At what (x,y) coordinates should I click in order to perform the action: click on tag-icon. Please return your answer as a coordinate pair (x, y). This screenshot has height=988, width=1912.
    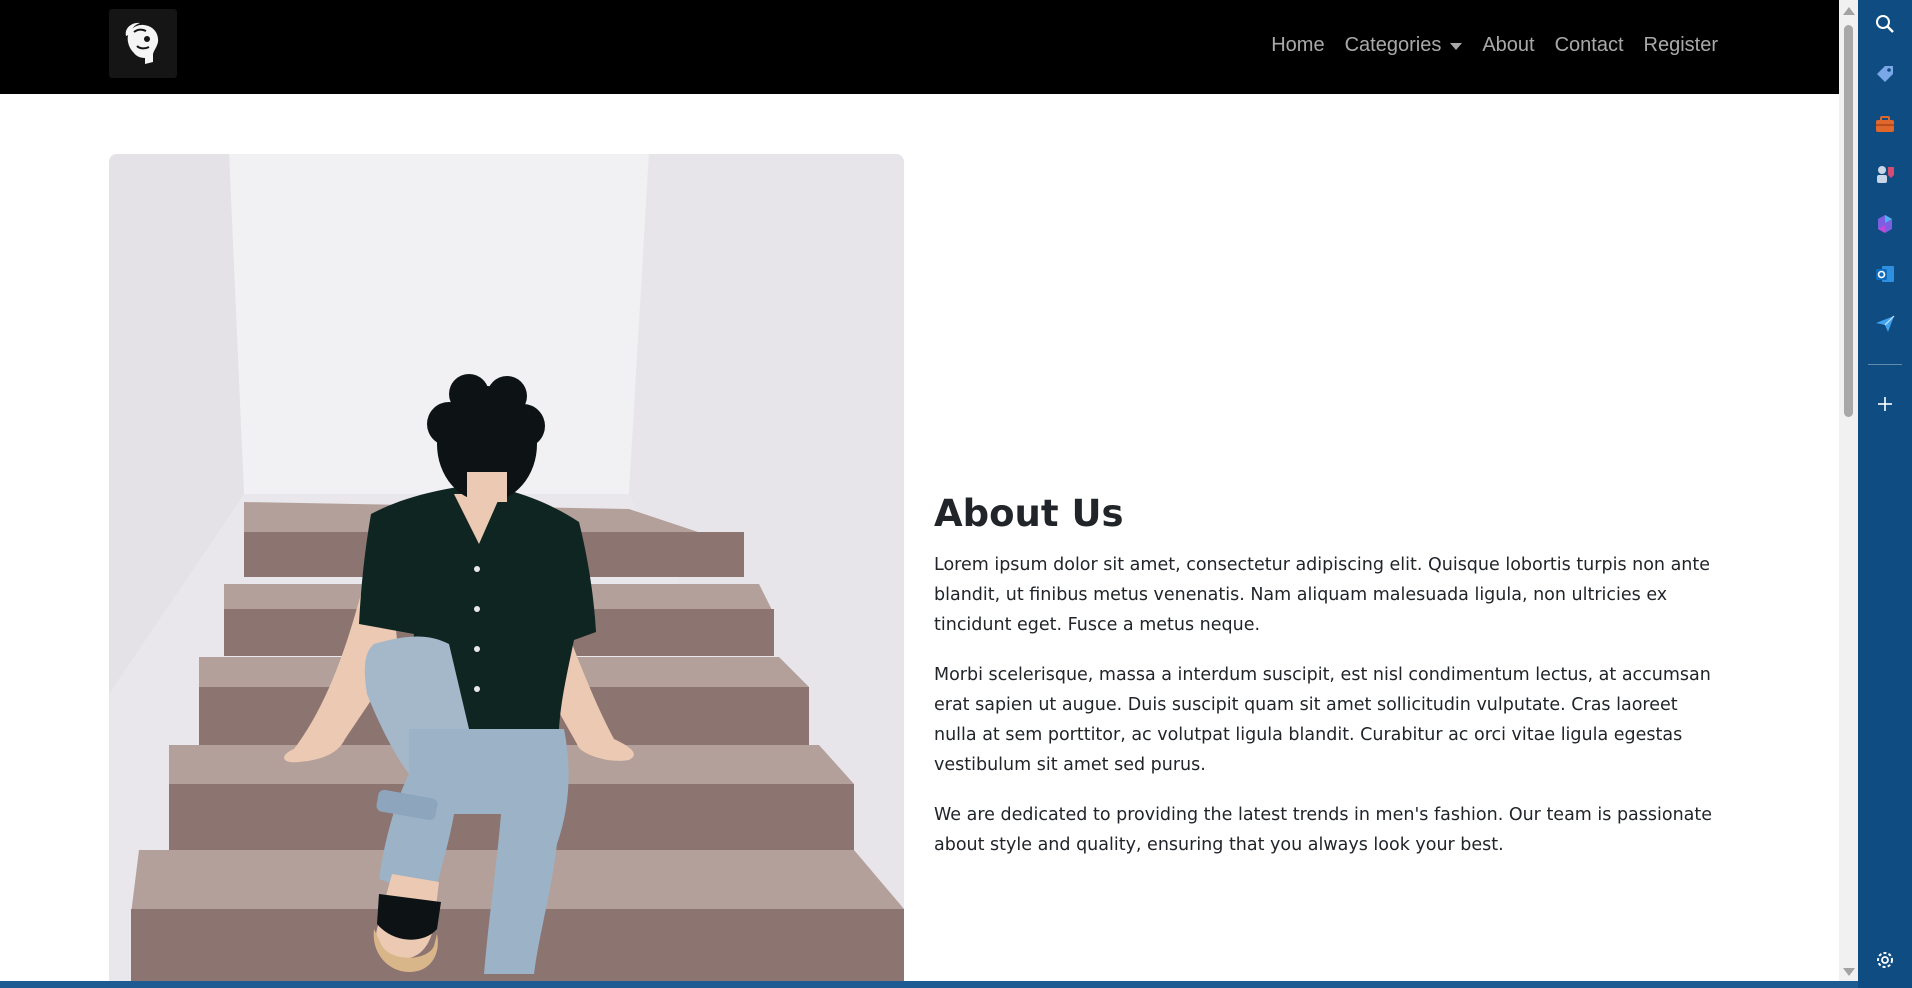
    Looking at the image, I should click on (1885, 74).